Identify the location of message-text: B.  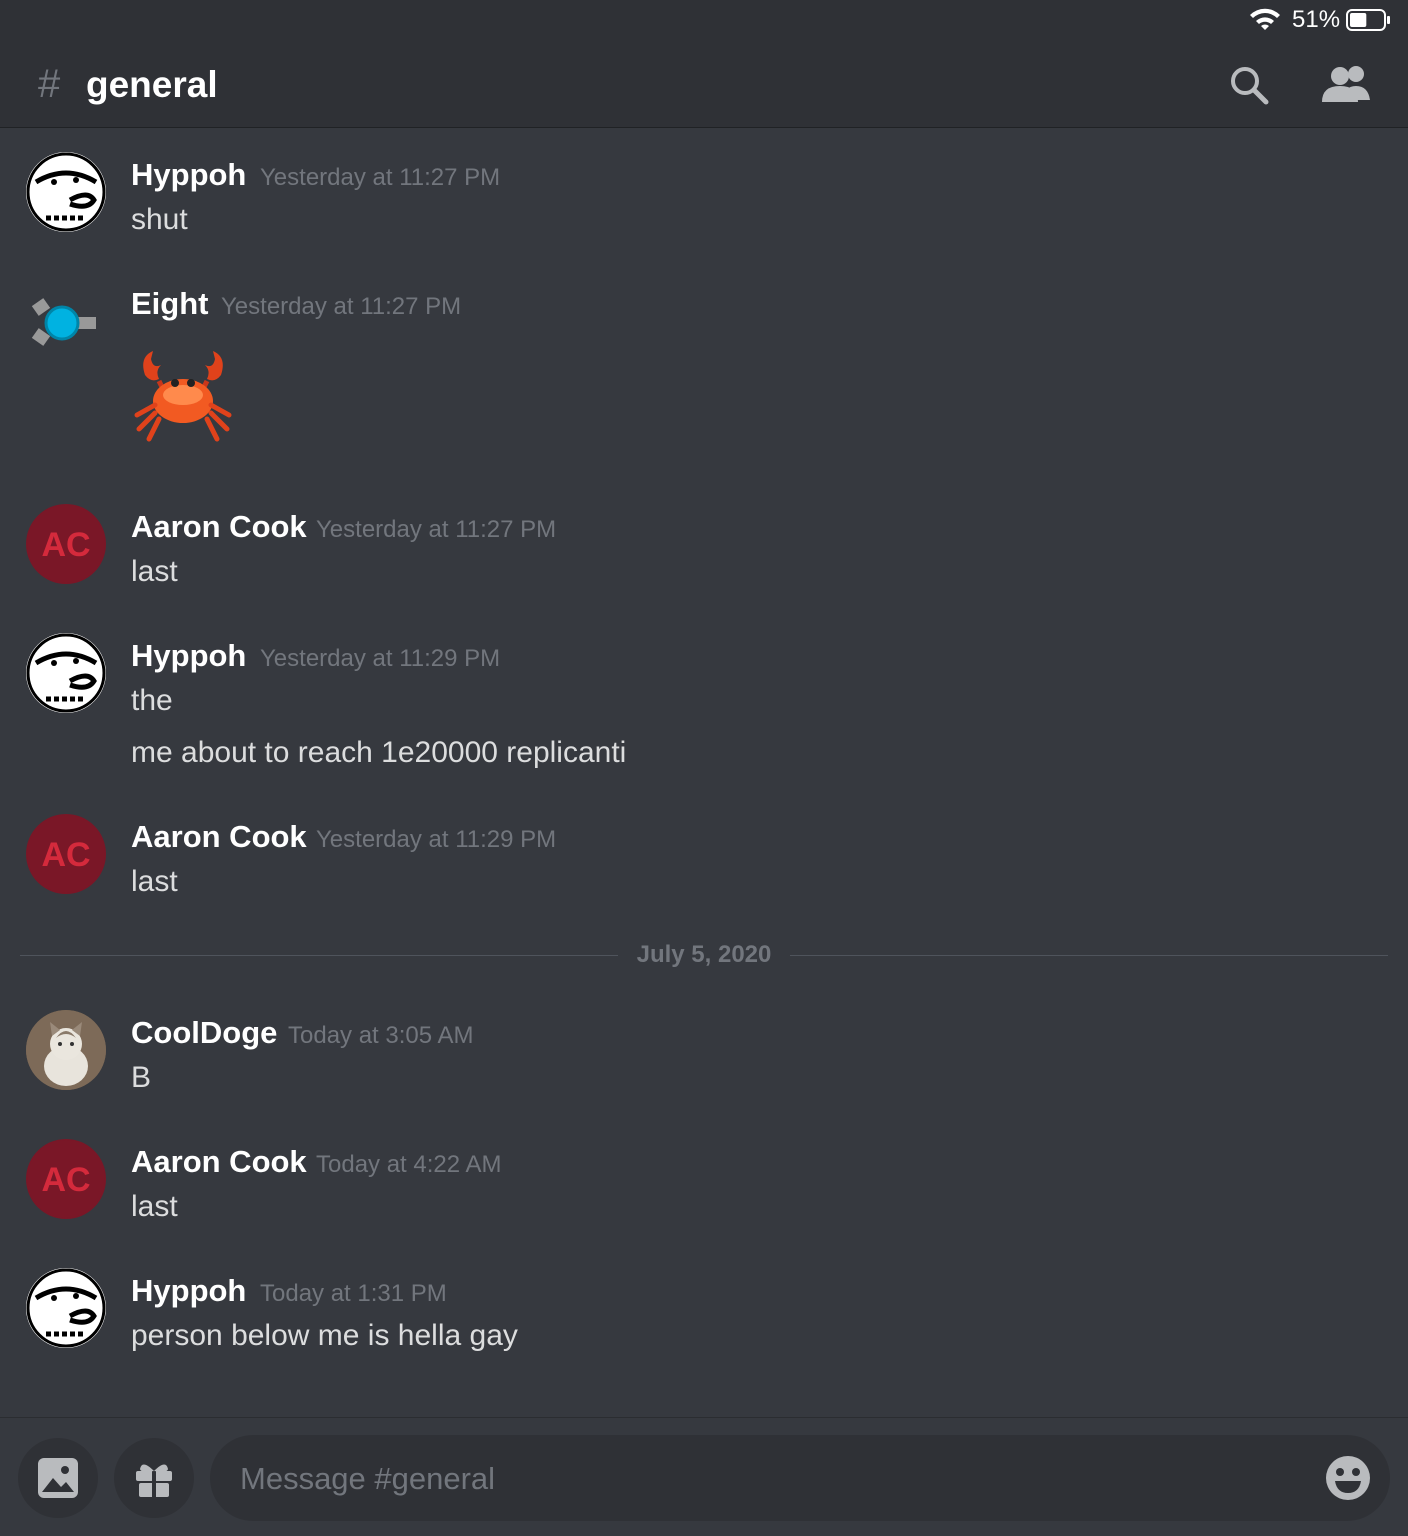
(141, 1077).